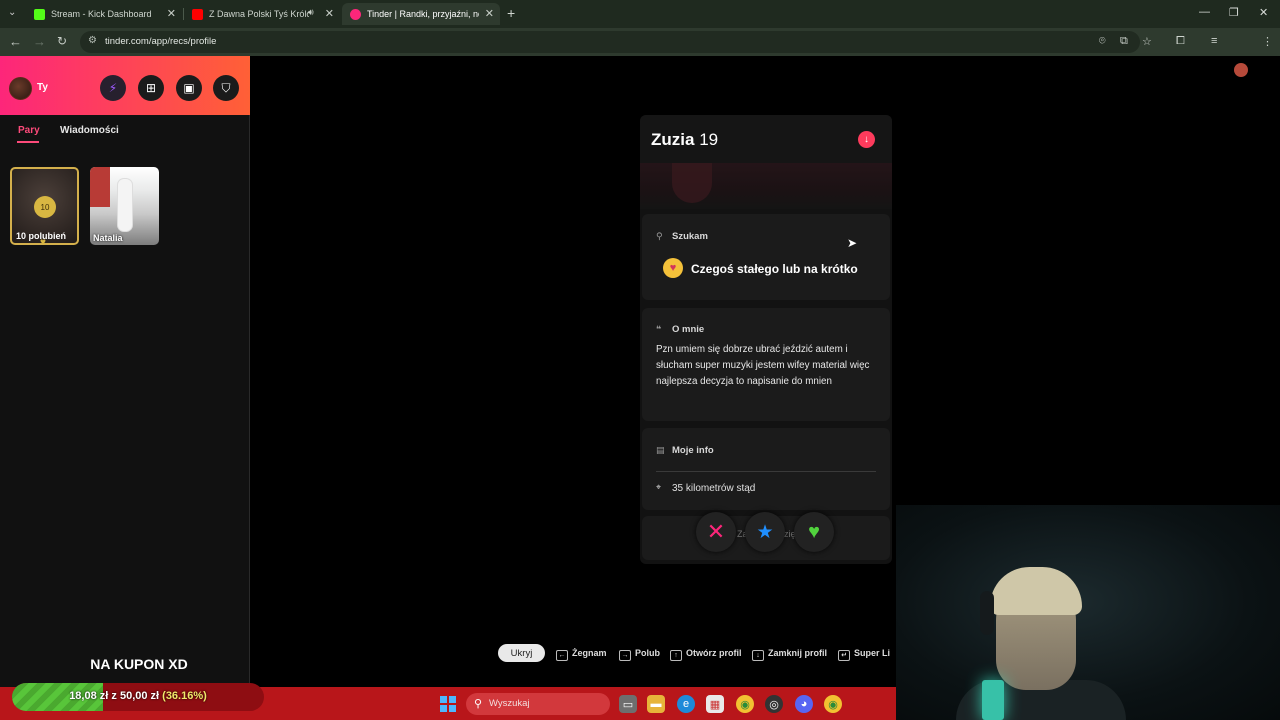 Image resolution: width=1280 pixels, height=720 pixels. Describe the element at coordinates (521, 653) in the screenshot. I see `hide-shortcuts-button: Ukryj` at that location.